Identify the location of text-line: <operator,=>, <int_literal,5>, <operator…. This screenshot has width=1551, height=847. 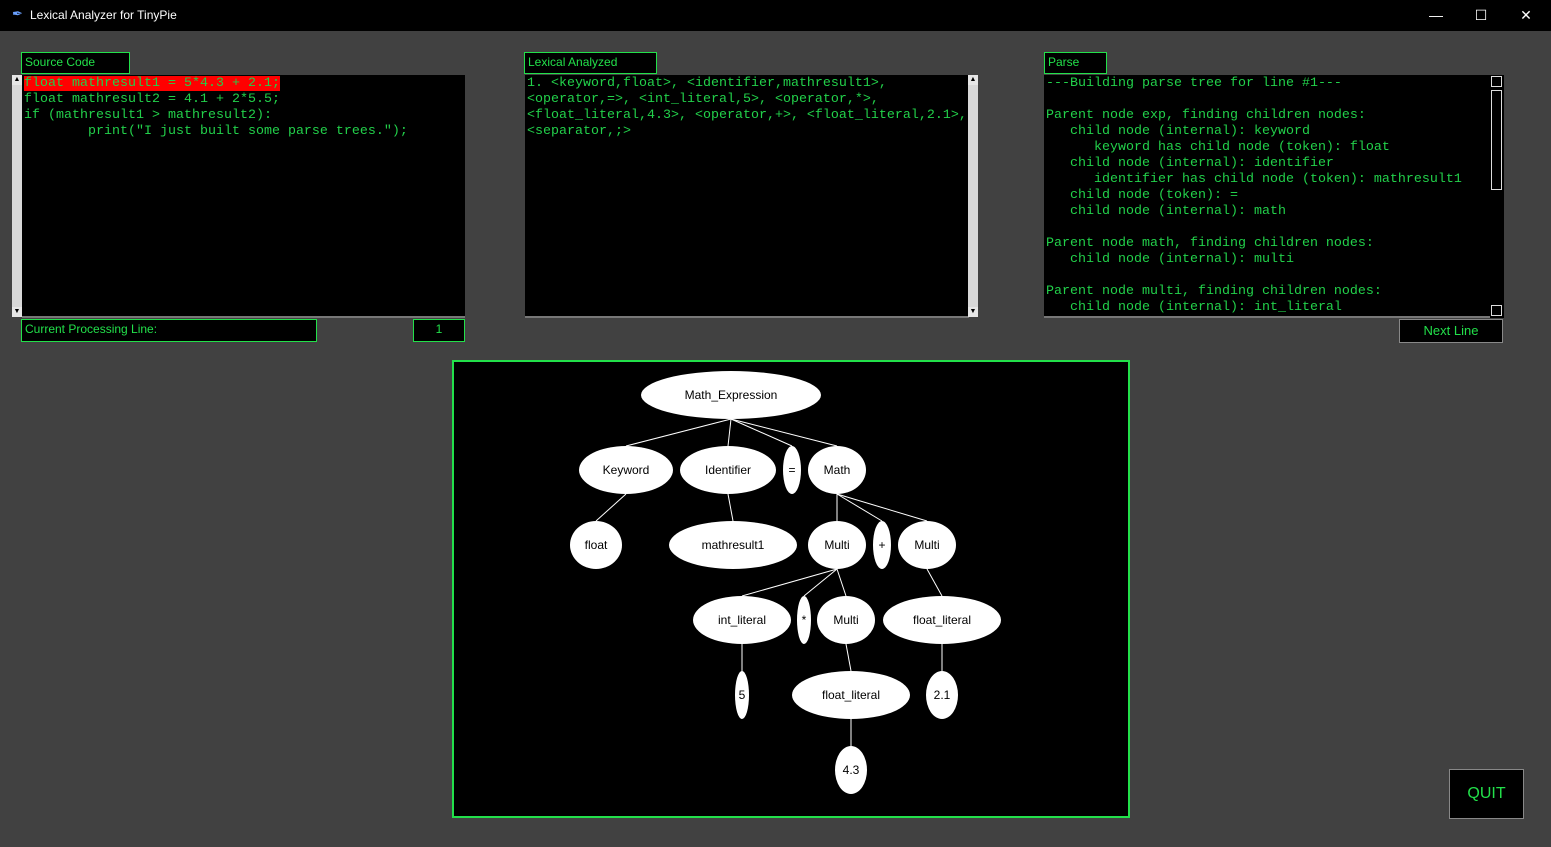
(703, 99).